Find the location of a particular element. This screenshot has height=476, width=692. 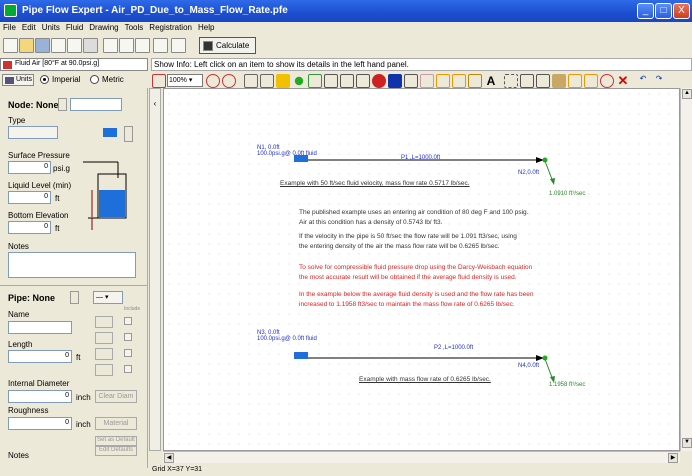

results-grid-icon is located at coordinates (110, 45).